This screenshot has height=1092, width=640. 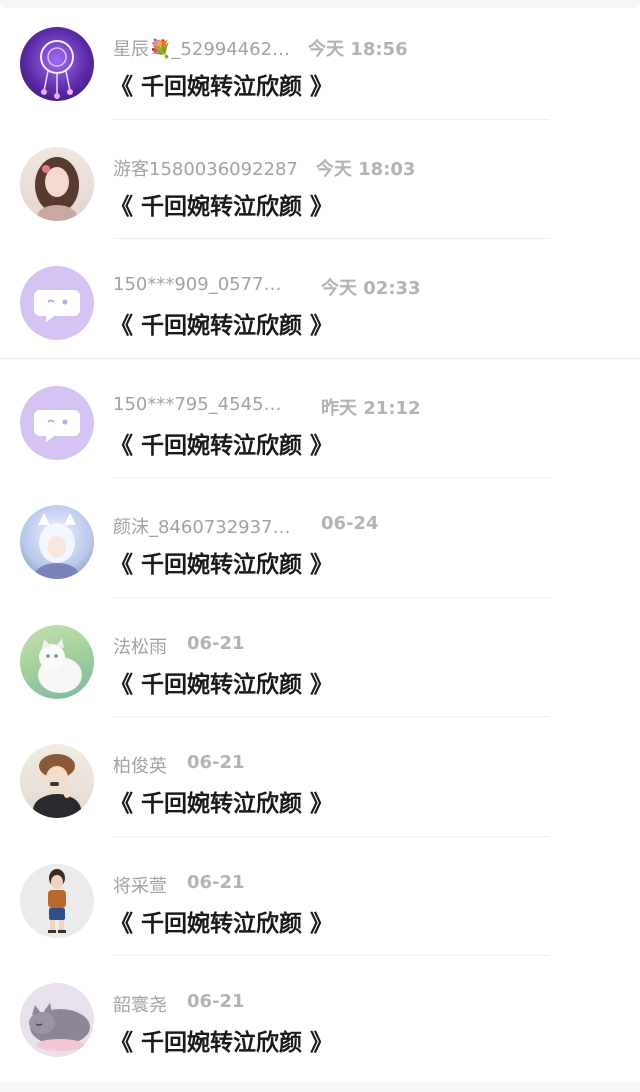 What do you see at coordinates (320, 657) in the screenshot?
I see `list-item: 法松雨 06-21 《 千回婉转泣欣颜 》` at bounding box center [320, 657].